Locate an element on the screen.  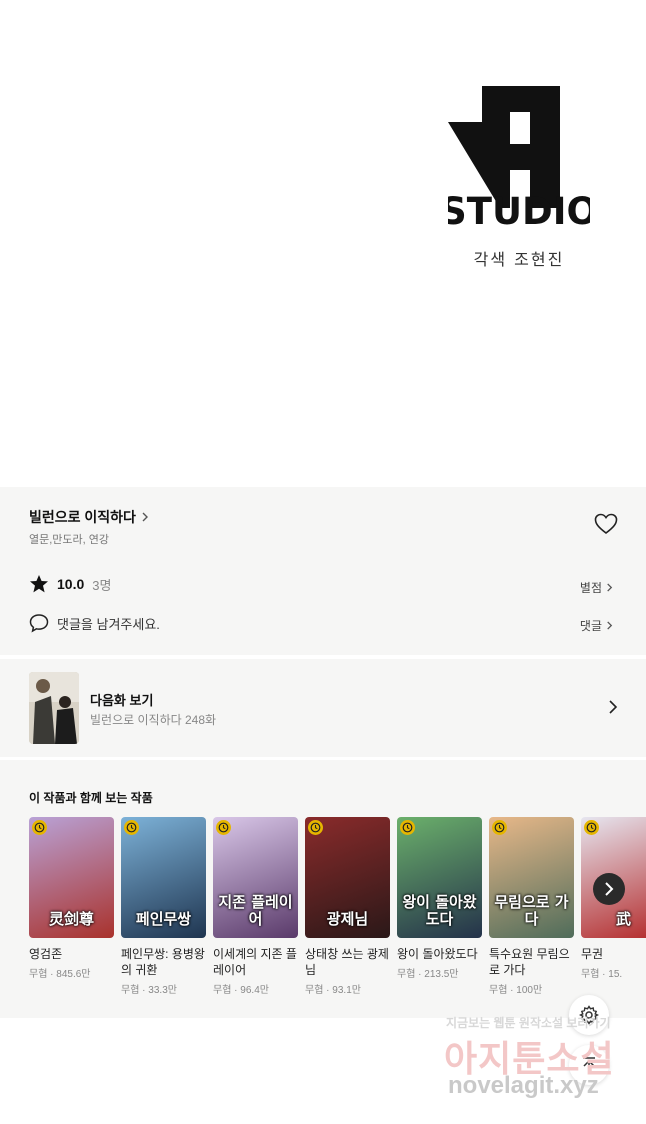
recommend-cover: 무림으로 가다 is located at coordinates (531, 877).